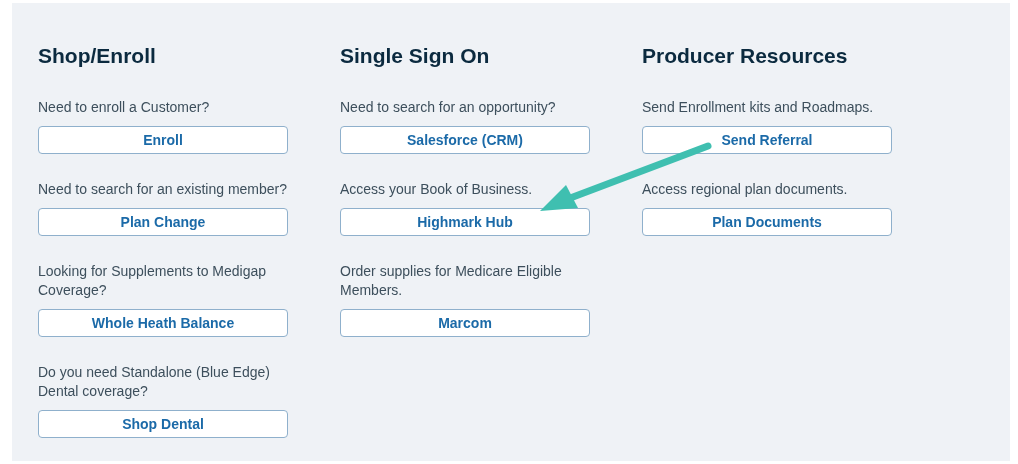 The image size is (1018, 464). I want to click on action-button: Marcom, so click(465, 323).